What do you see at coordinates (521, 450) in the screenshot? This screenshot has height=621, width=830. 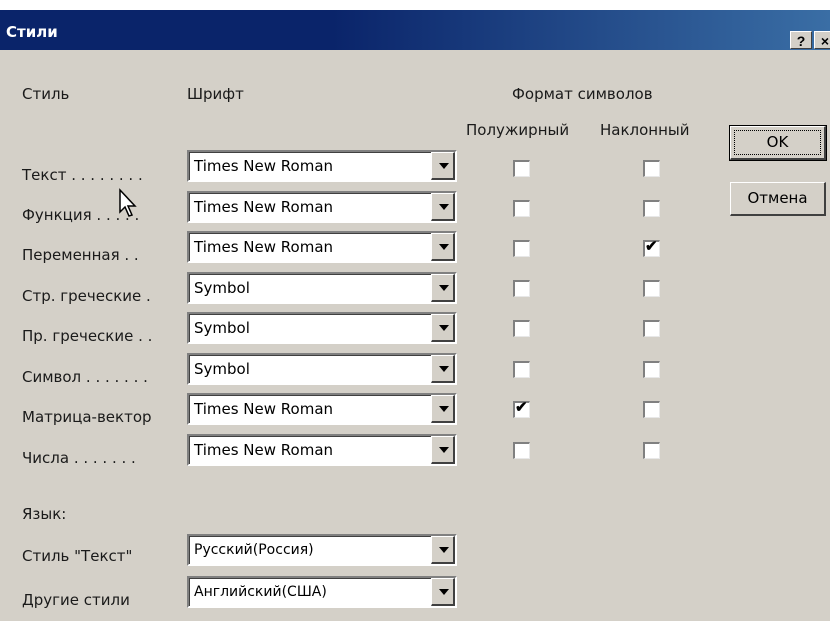 I see `bold-checkbox-numbers` at bounding box center [521, 450].